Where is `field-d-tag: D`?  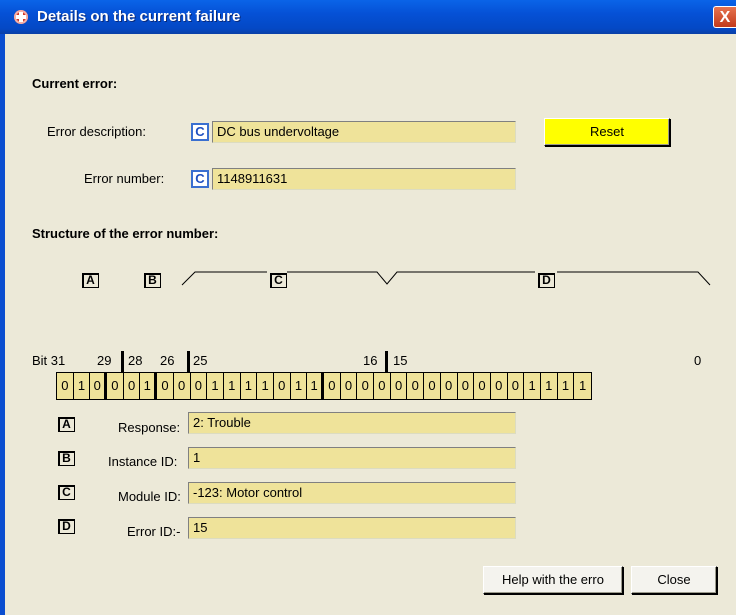
field-d-tag: D is located at coordinates (66, 526).